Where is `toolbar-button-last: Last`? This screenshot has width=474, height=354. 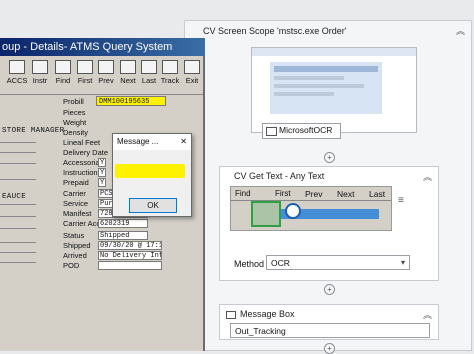 toolbar-button-last: Last is located at coordinates (149, 76).